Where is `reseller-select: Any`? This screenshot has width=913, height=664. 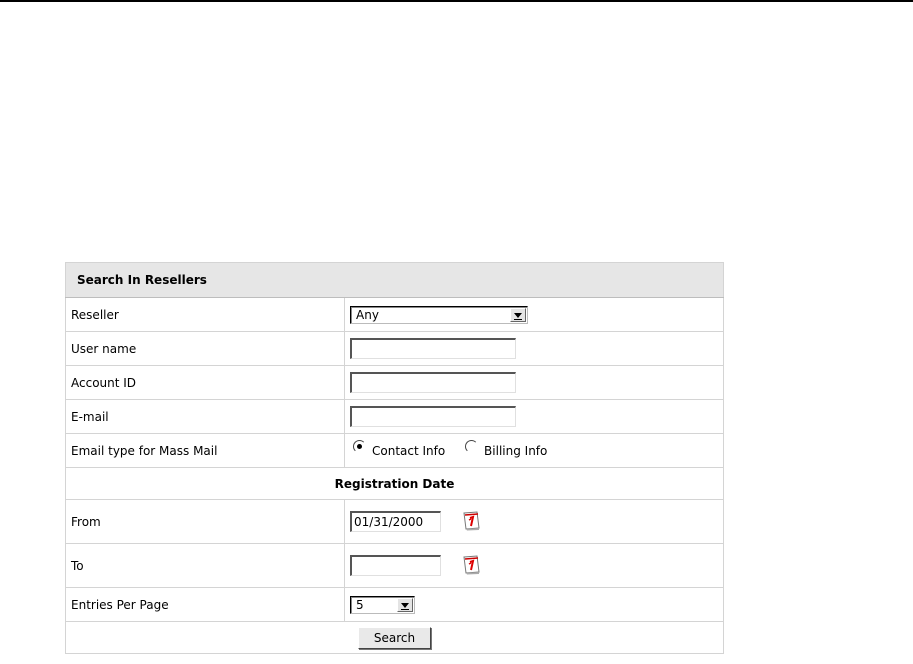
reseller-select: Any is located at coordinates (439, 314).